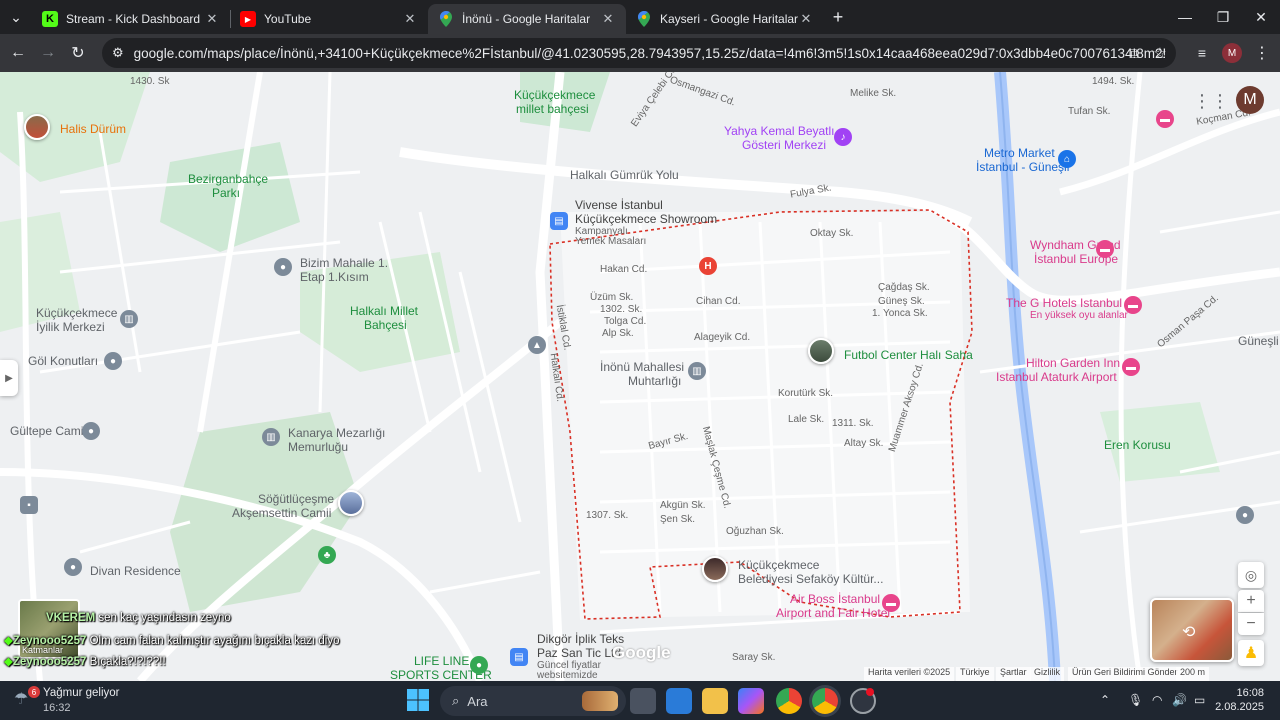 The image size is (1280, 720). I want to click on file-explorer-icon, so click(715, 701).